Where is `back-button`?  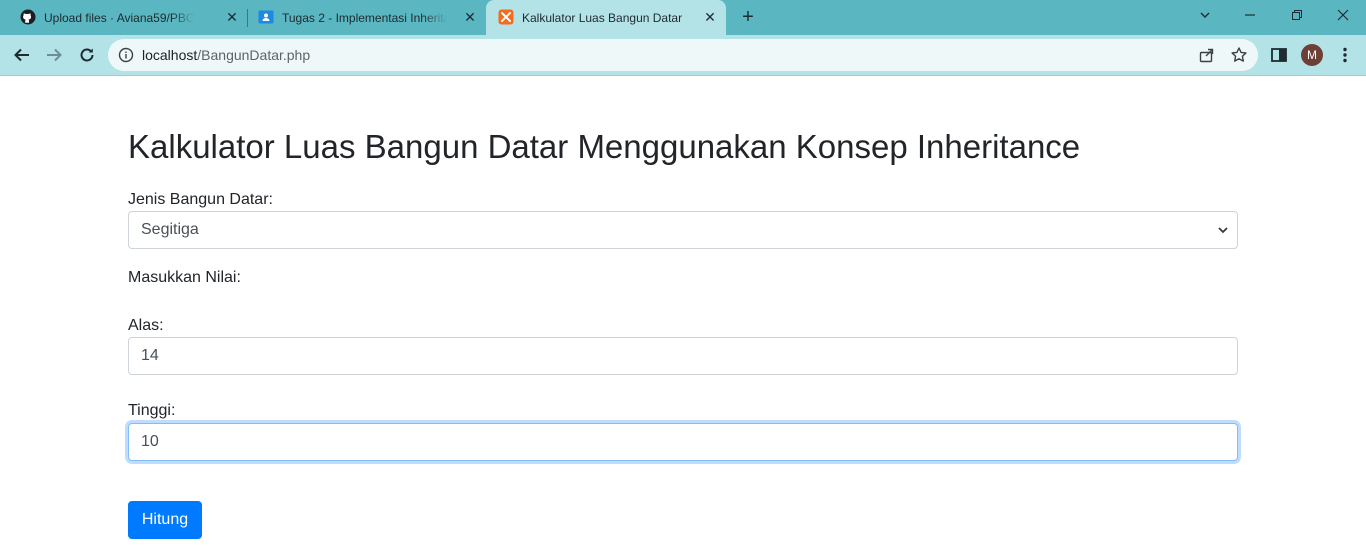 back-button is located at coordinates (22, 55).